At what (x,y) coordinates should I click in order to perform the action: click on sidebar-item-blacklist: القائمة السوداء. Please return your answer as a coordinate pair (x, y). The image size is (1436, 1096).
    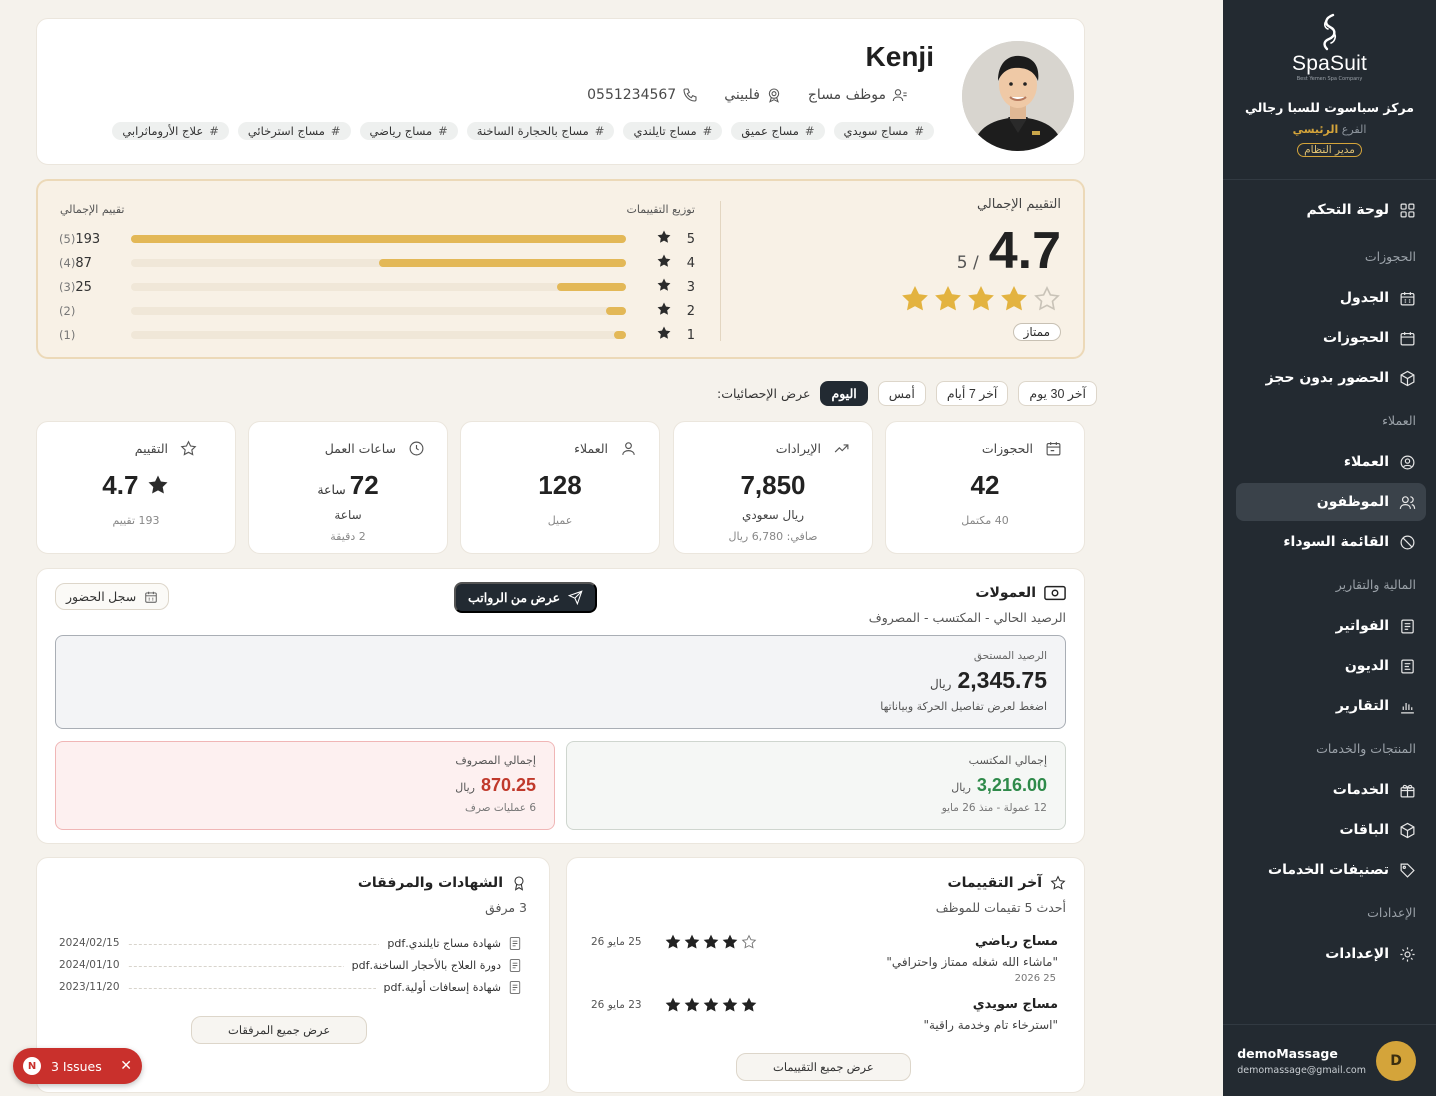
    Looking at the image, I should click on (1331, 542).